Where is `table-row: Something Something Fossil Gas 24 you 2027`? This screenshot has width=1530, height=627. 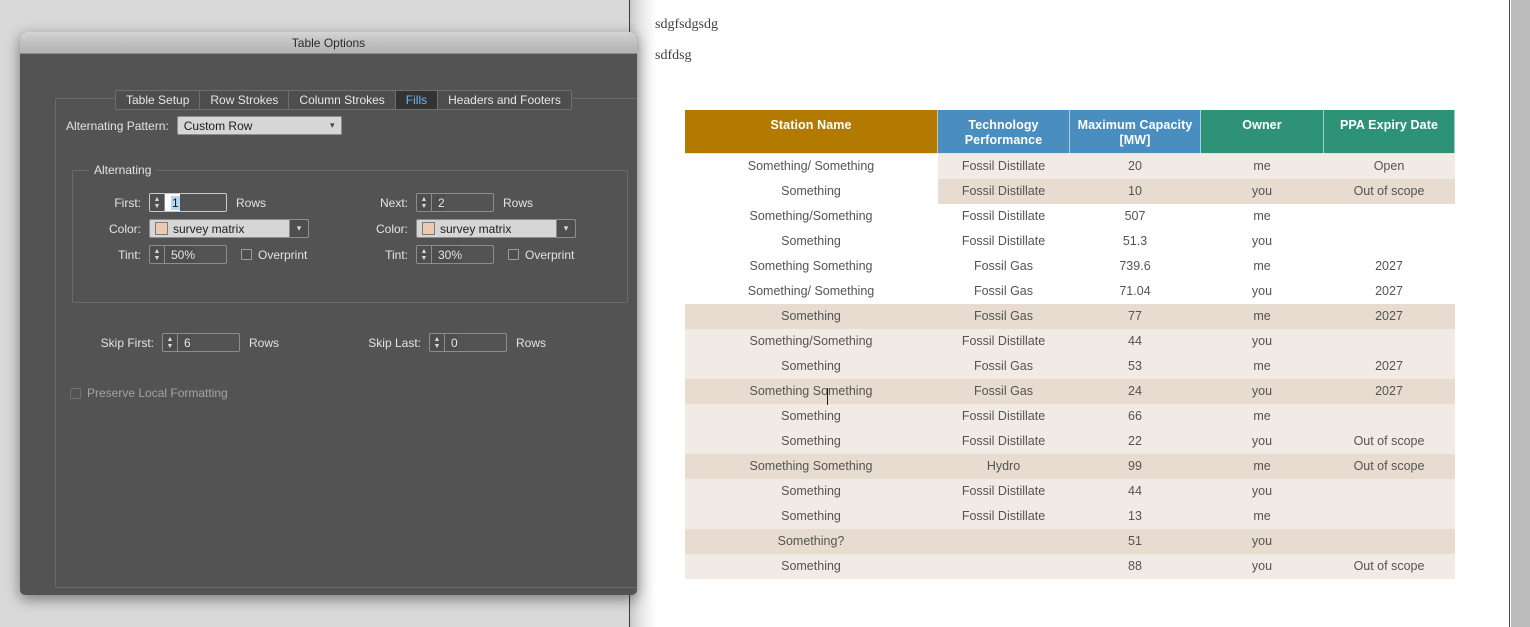 table-row: Something Something Fossil Gas 24 you 2027 is located at coordinates (1069, 391).